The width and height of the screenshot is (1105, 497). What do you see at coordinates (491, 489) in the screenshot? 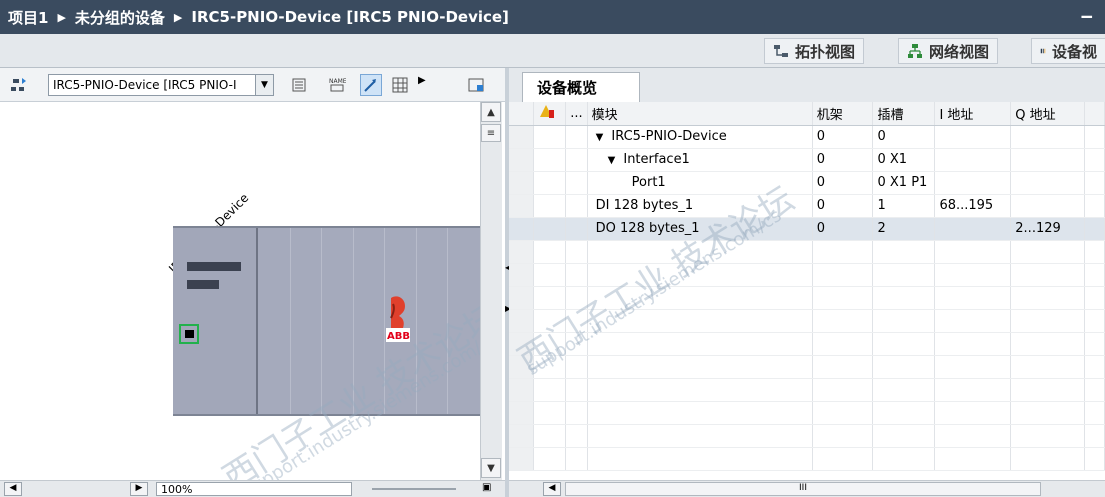
I see `overview-icon: ▣` at bounding box center [491, 489].